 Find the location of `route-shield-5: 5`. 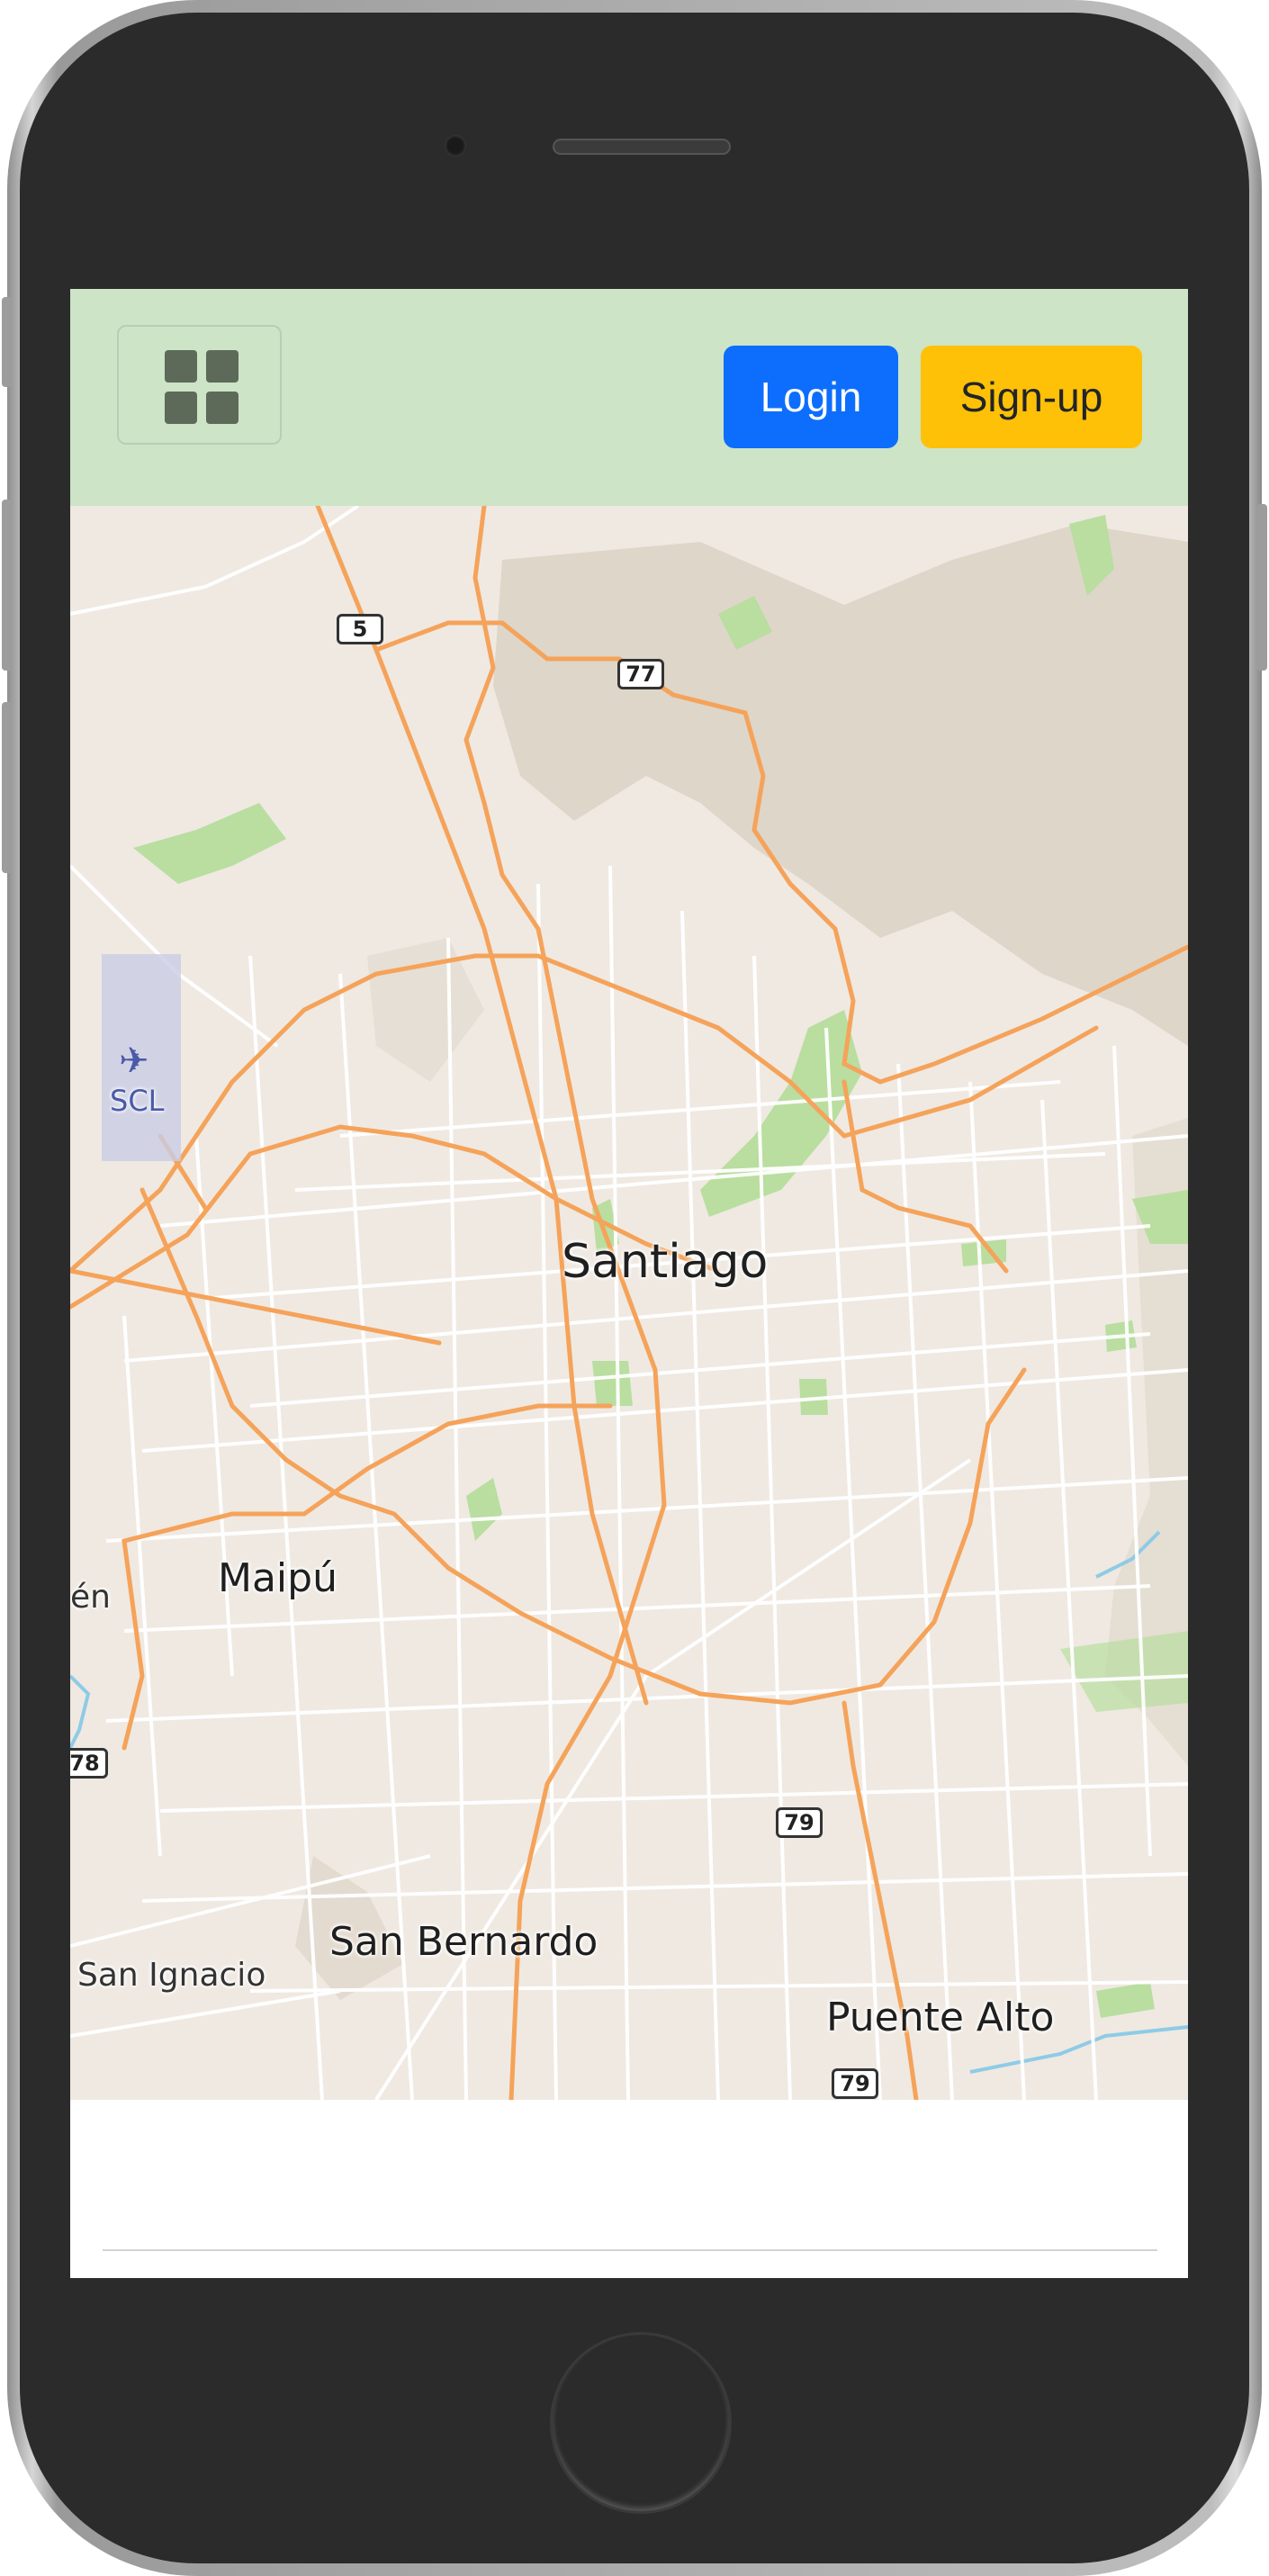

route-shield-5: 5 is located at coordinates (360, 629).